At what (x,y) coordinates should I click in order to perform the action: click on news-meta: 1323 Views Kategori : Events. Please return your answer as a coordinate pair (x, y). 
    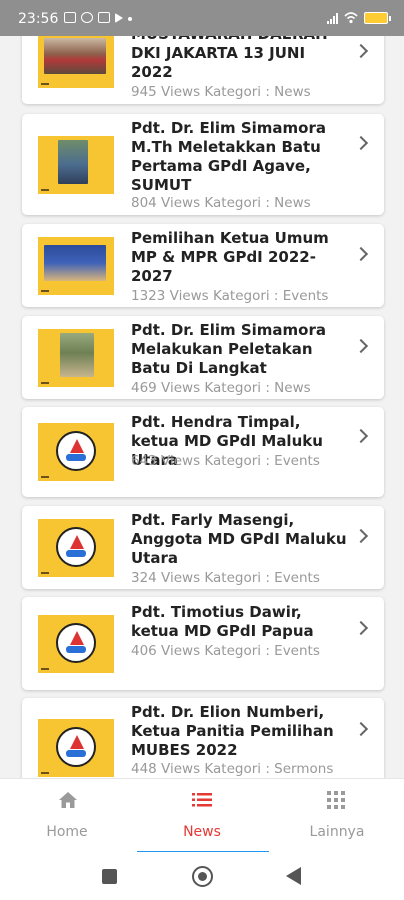
    Looking at the image, I should click on (230, 296).